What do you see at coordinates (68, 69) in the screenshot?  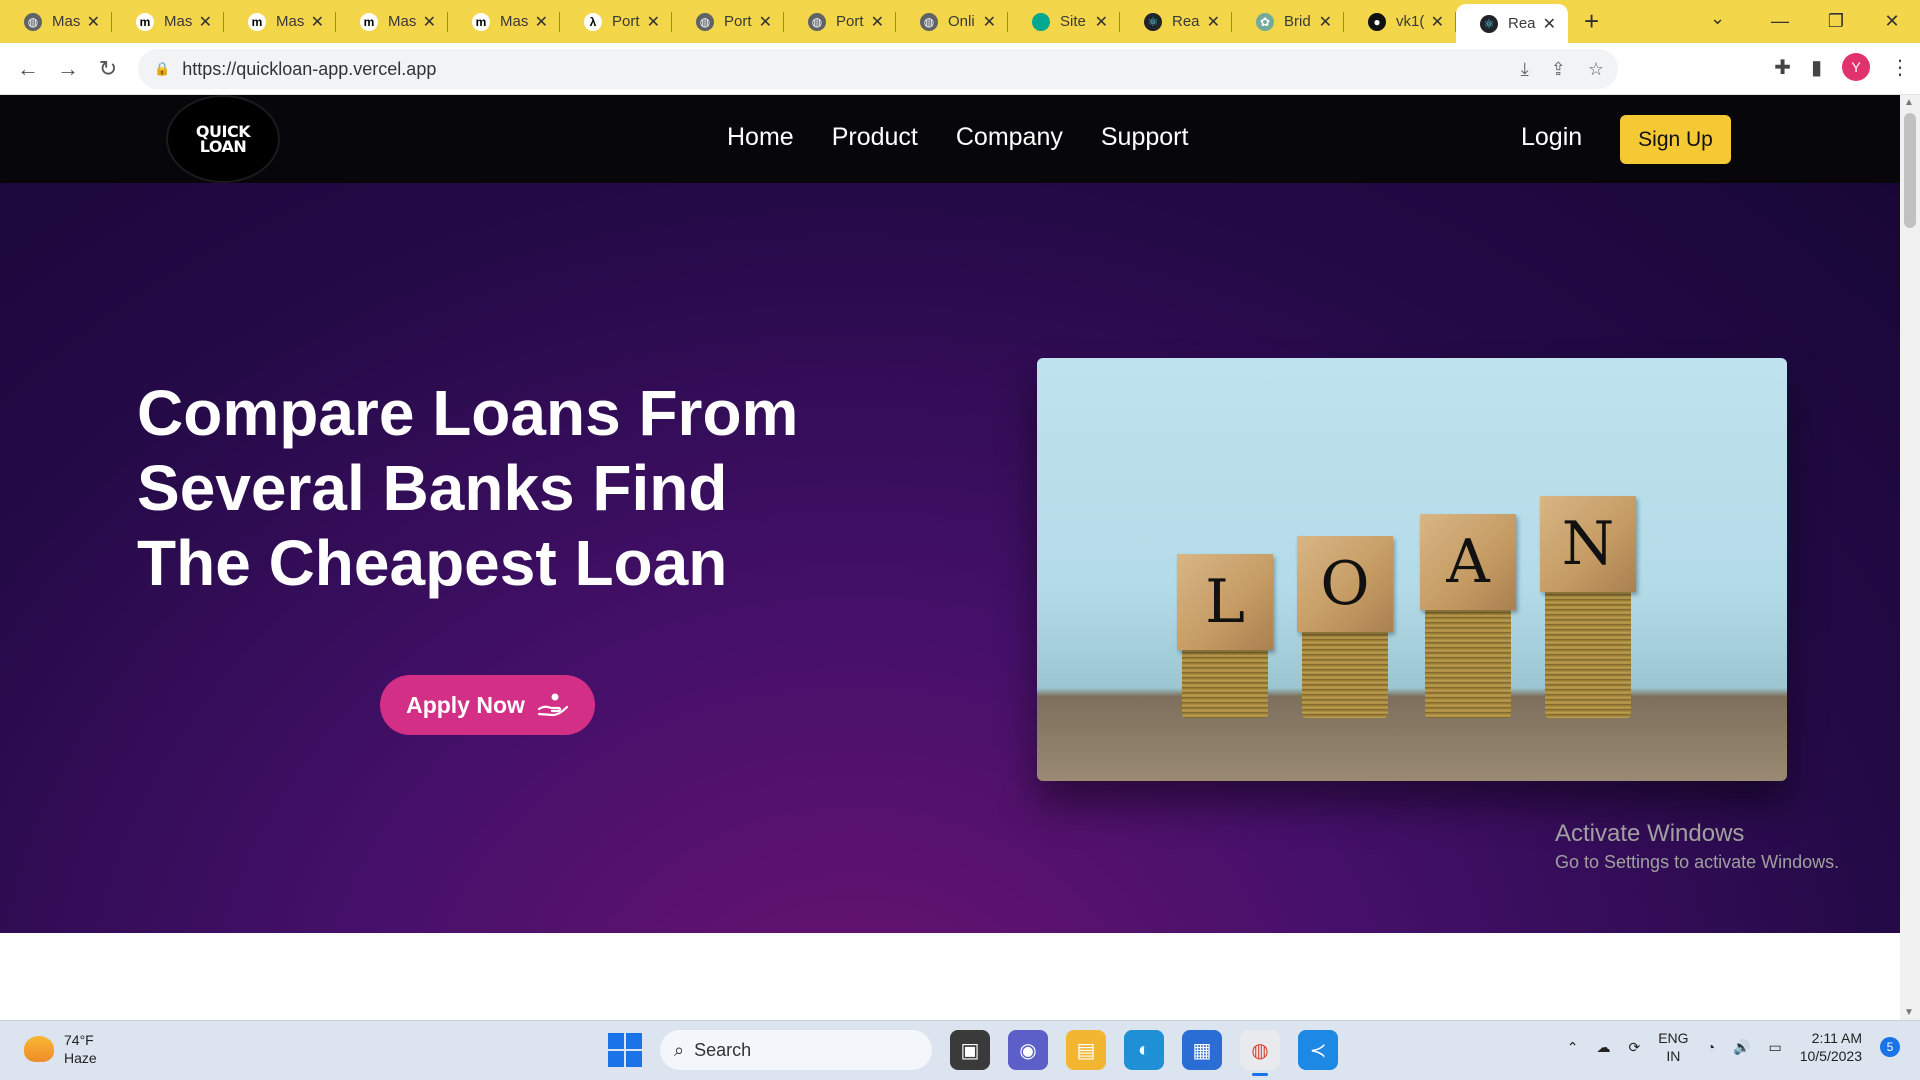 I see `forward-icon: →` at bounding box center [68, 69].